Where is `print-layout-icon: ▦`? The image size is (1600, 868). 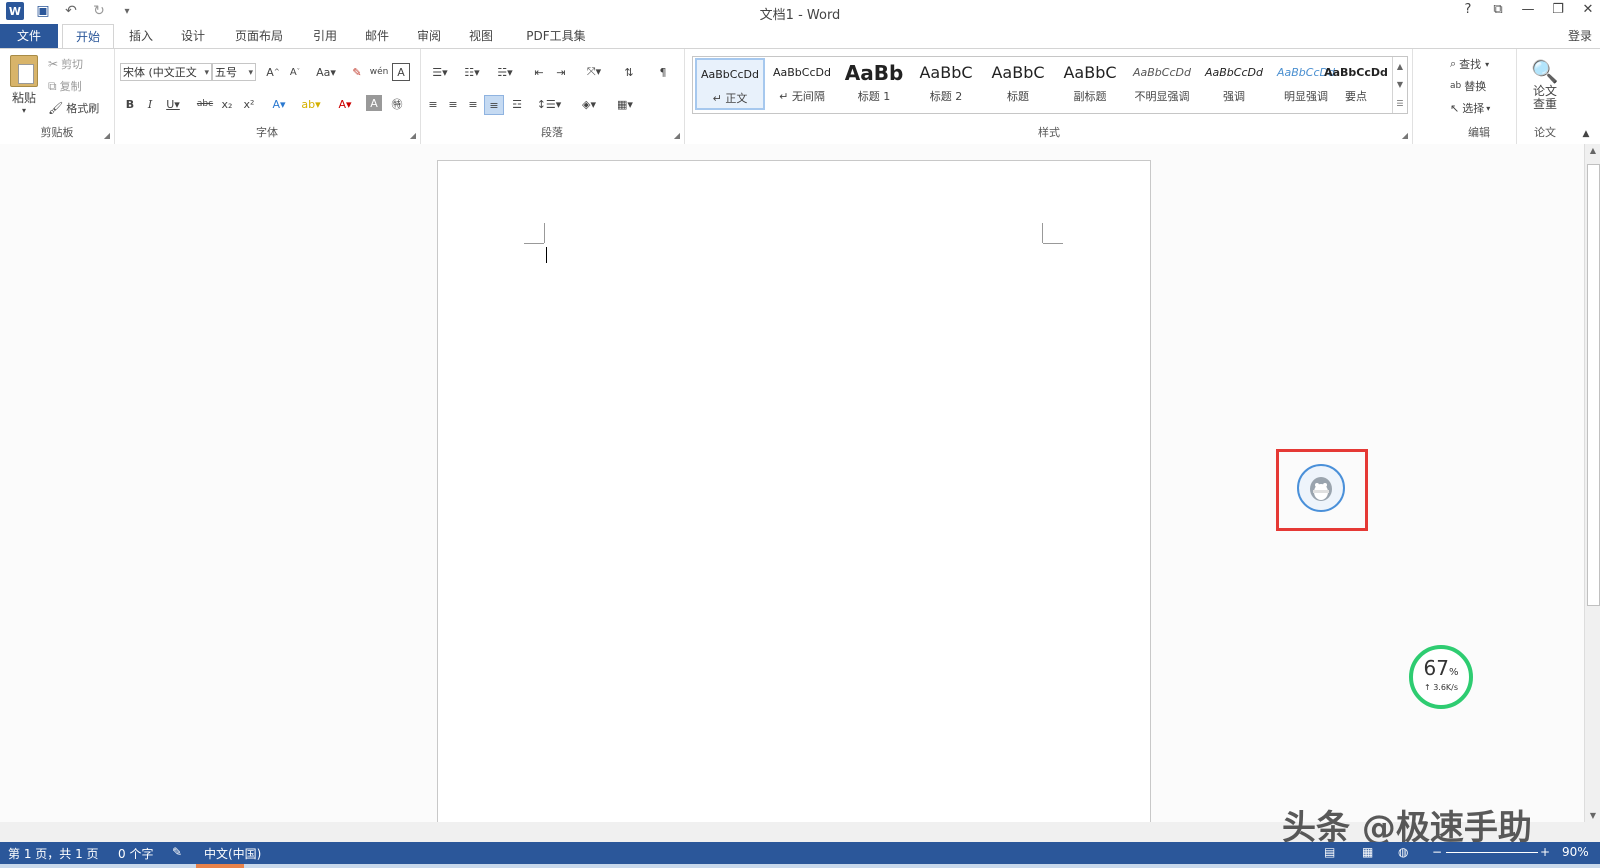 print-layout-icon: ▦ is located at coordinates (1367, 852).